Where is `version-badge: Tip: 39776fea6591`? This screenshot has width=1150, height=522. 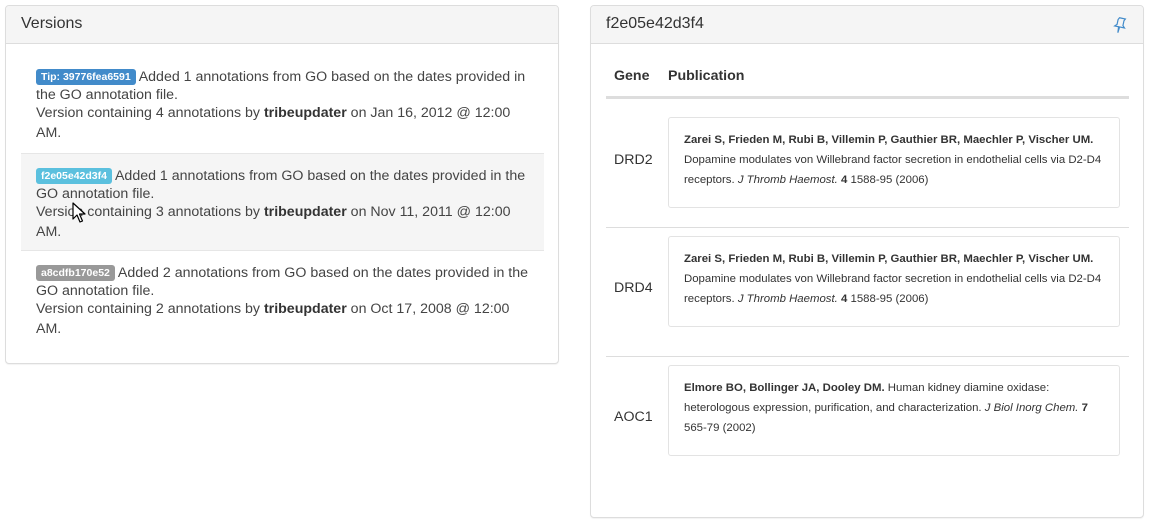
version-badge: Tip: 39776fea6591 is located at coordinates (86, 77).